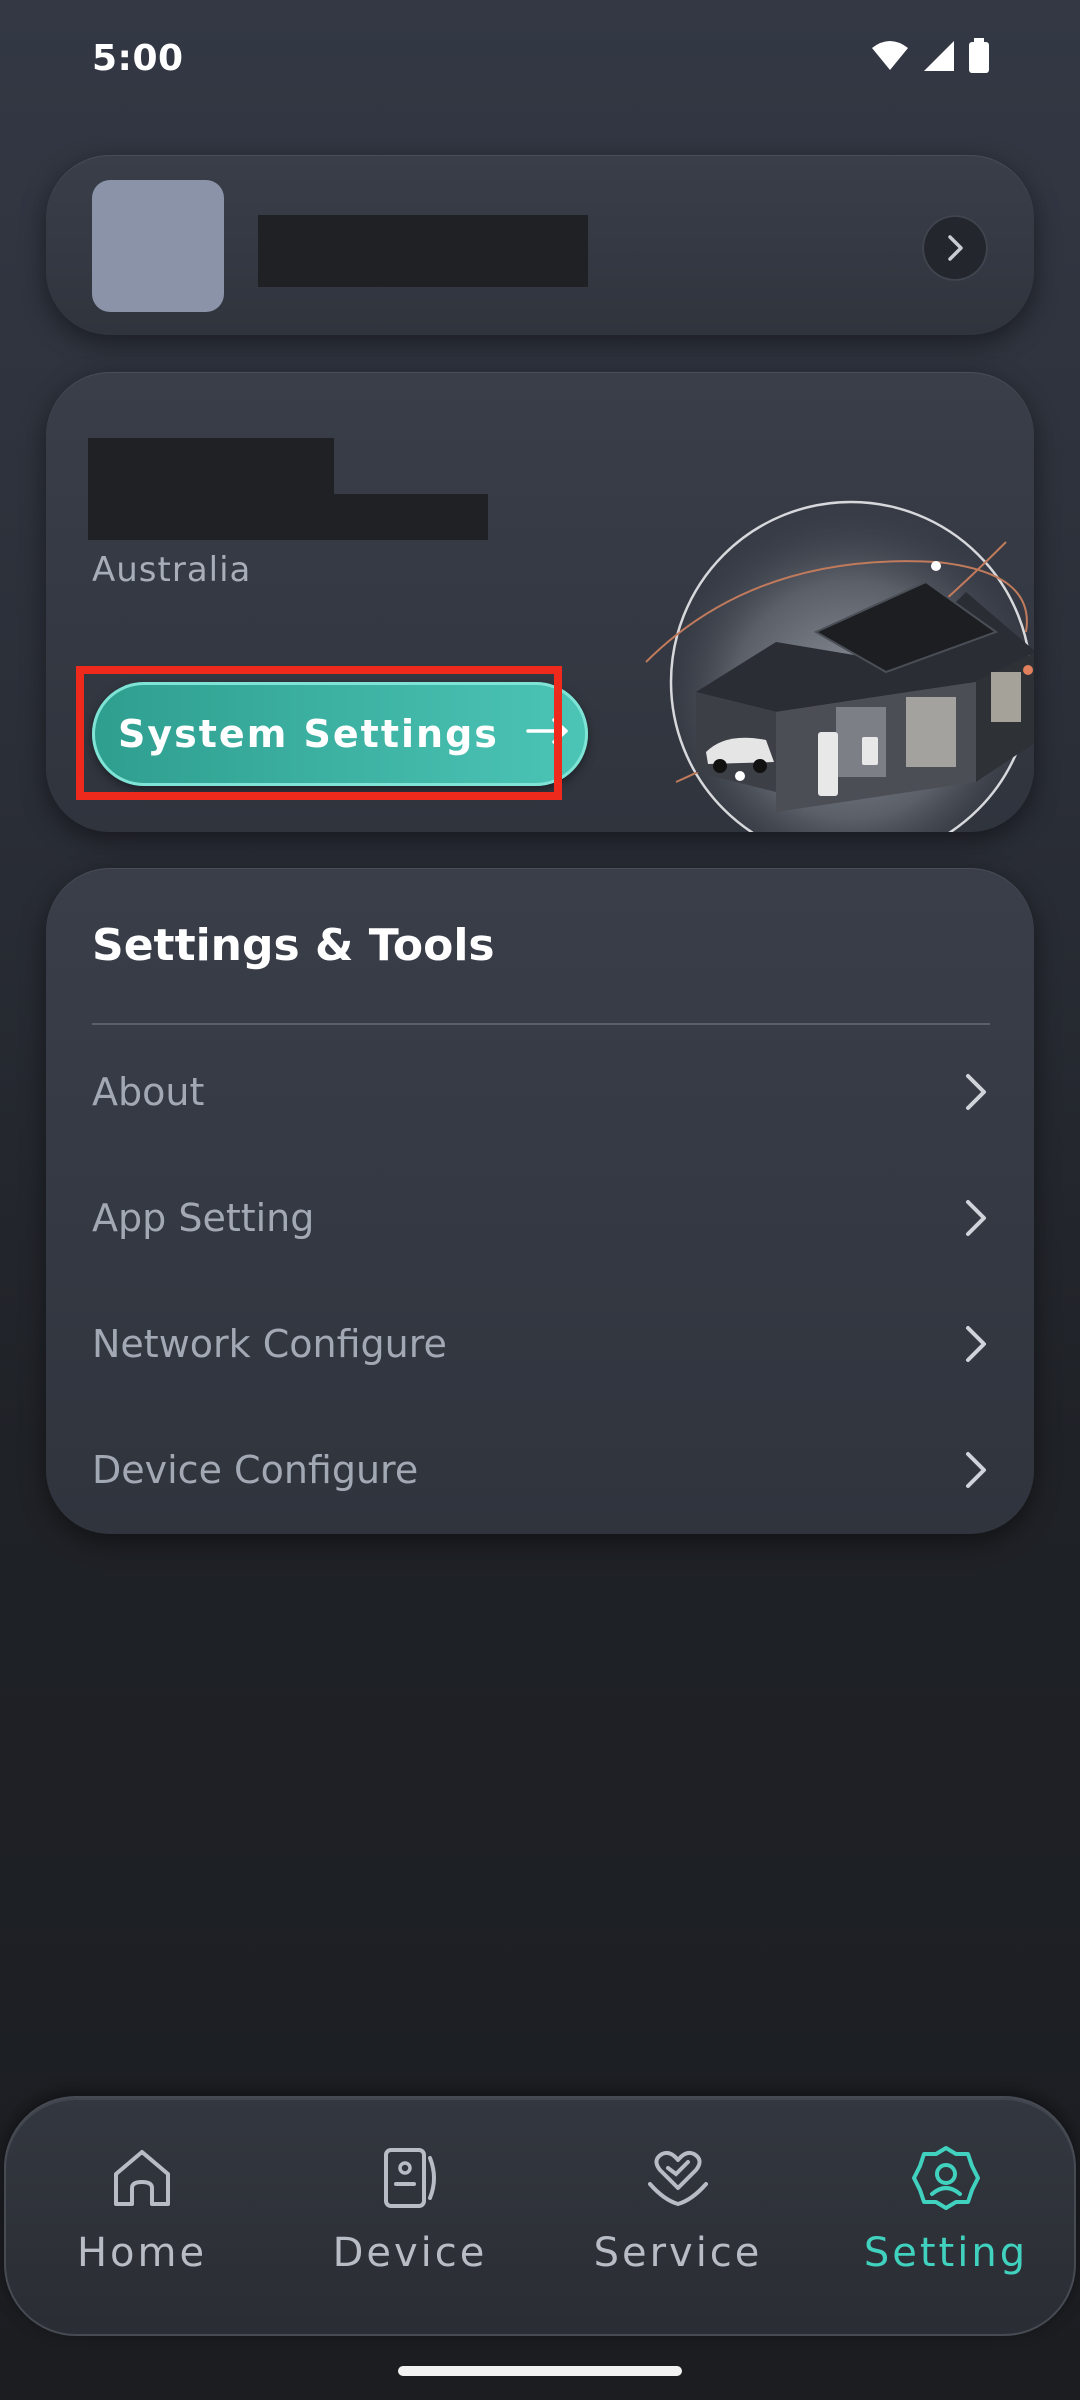 Image resolution: width=1080 pixels, height=2400 pixels. I want to click on tool-item-app-setting: App Setting, so click(541, 1218).